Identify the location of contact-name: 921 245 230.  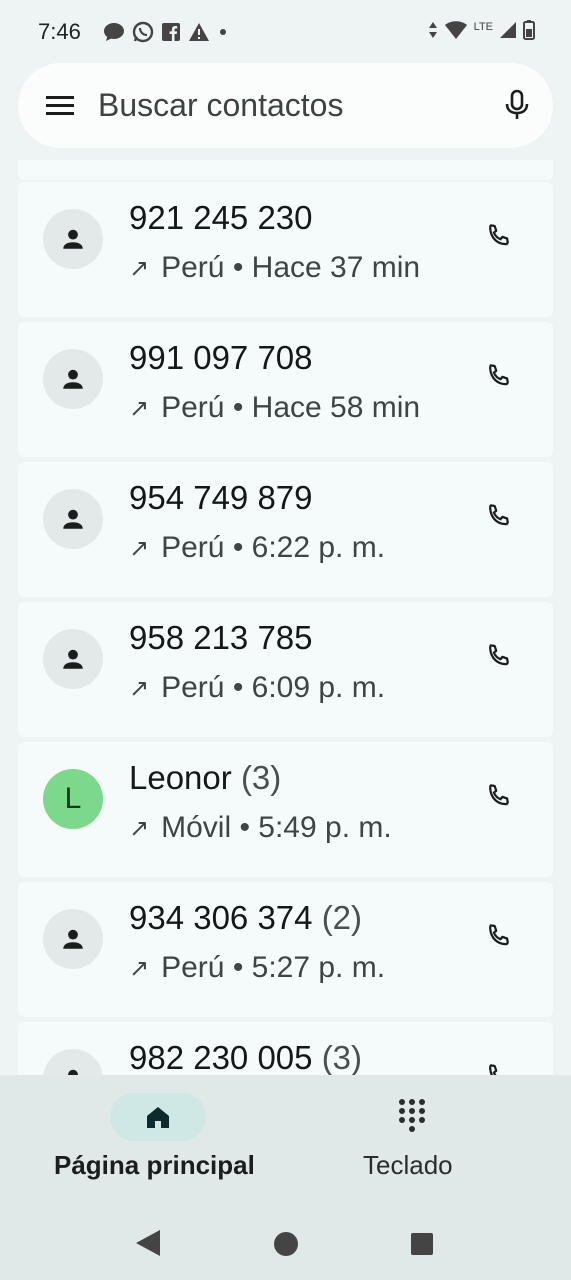
(221, 217).